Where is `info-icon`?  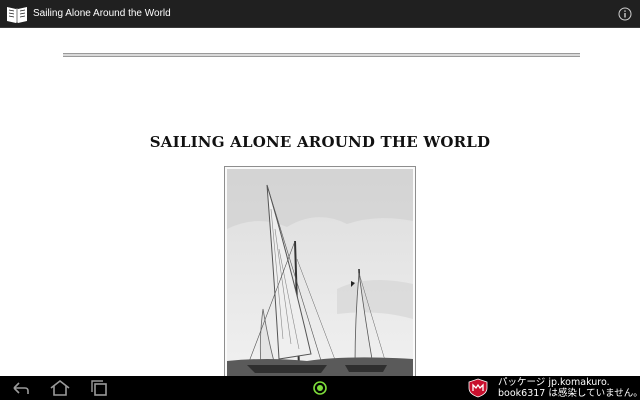 info-icon is located at coordinates (625, 14).